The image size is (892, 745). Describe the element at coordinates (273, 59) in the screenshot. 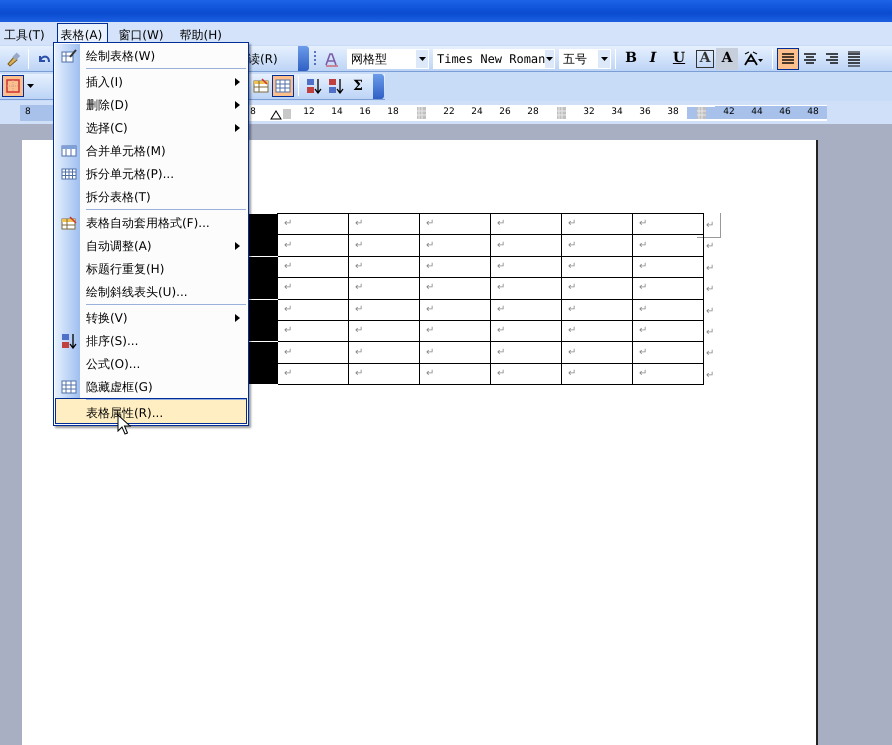

I see `read-label: 读(R)` at that location.